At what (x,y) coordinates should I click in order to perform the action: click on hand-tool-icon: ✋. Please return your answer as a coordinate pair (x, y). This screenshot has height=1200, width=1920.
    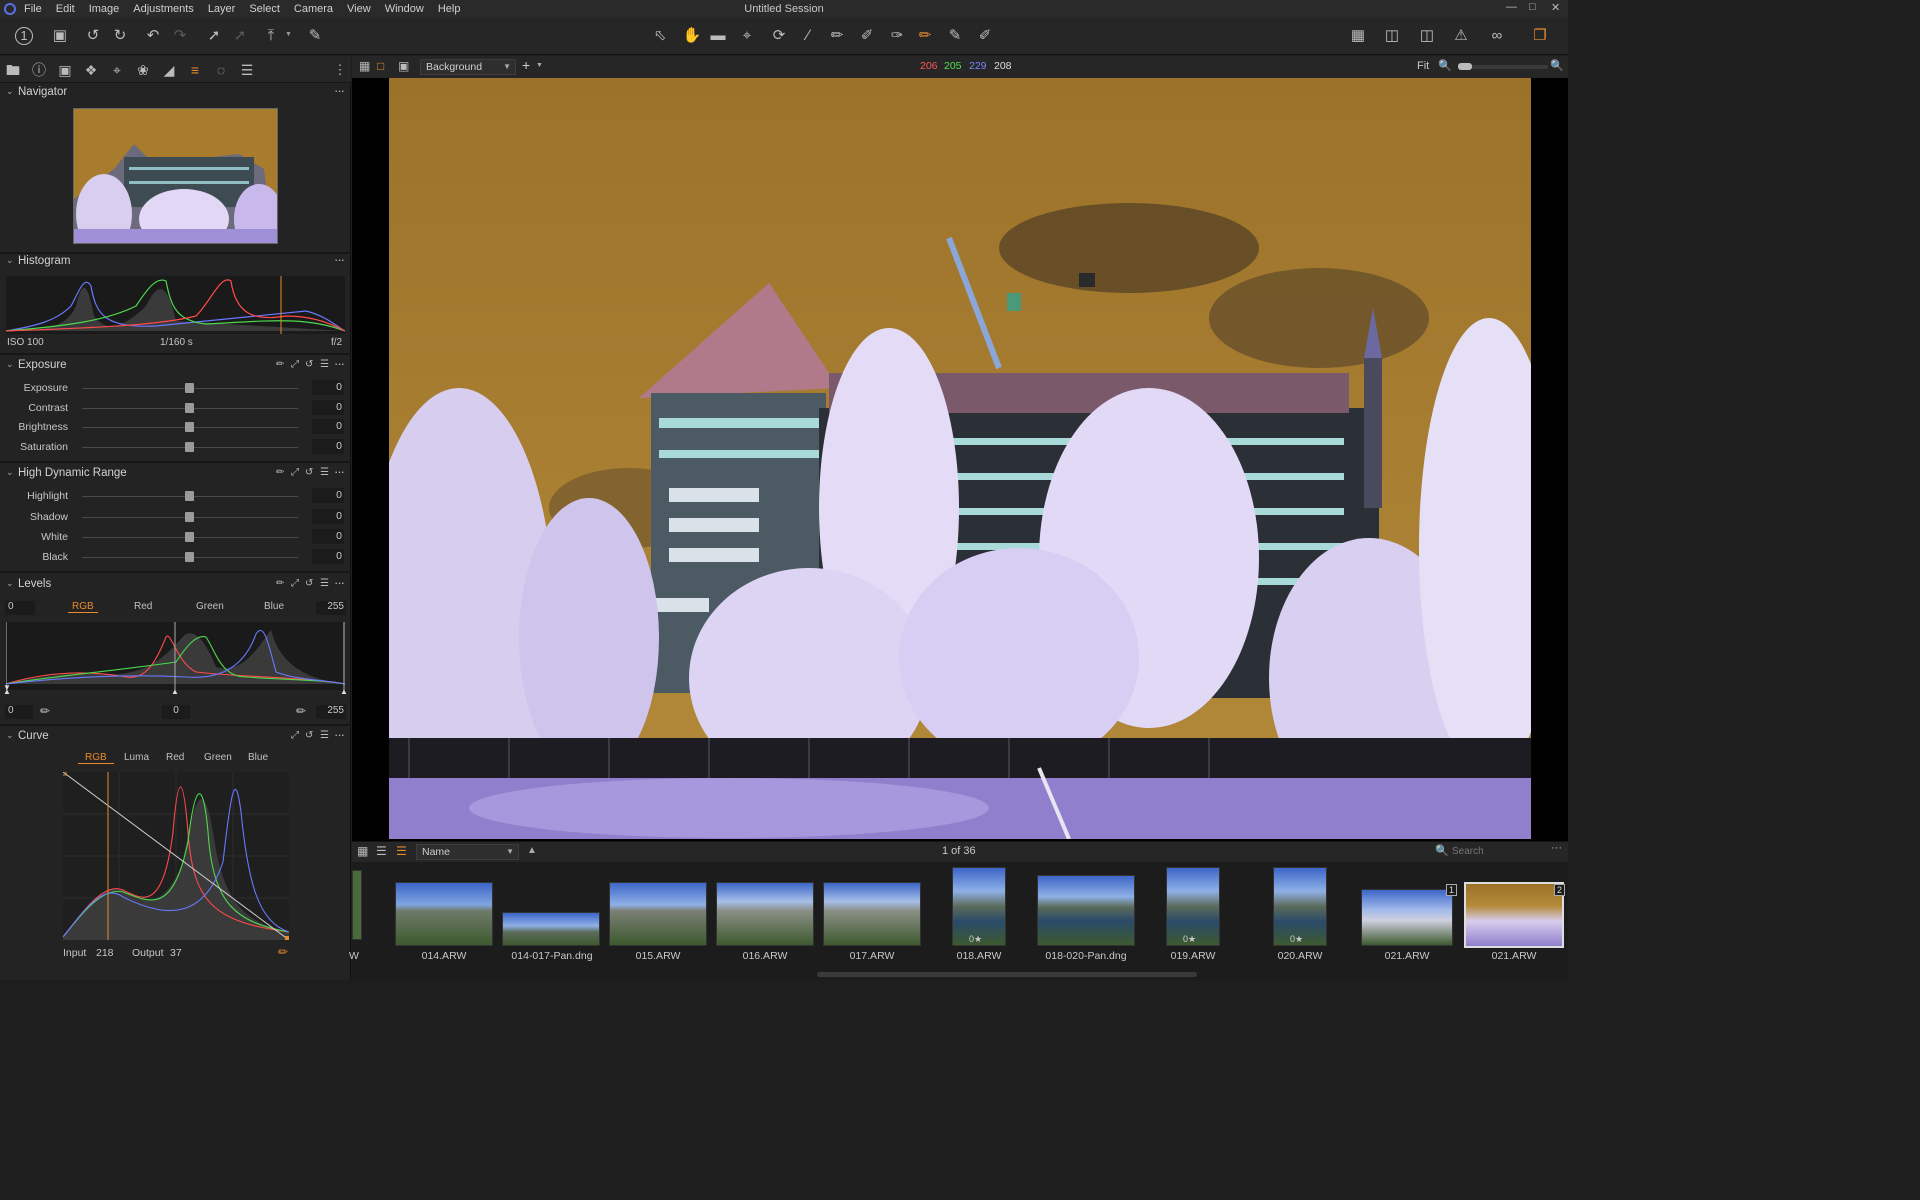
    Looking at the image, I should click on (692, 36).